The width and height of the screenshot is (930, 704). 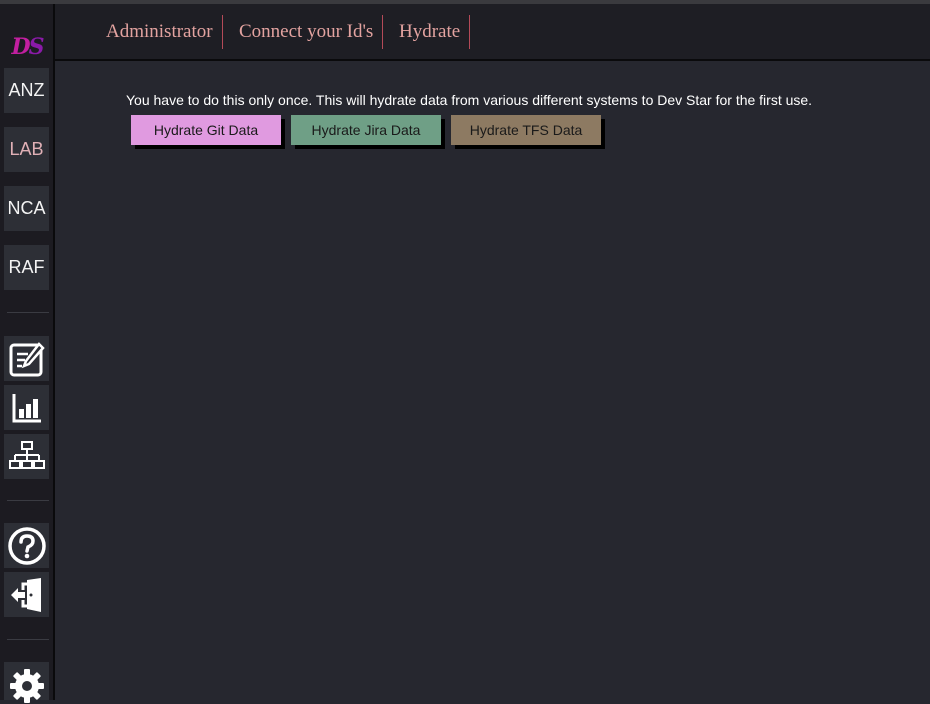 What do you see at coordinates (26, 208) in the screenshot?
I see `sidebar-item-nca: NCA` at bounding box center [26, 208].